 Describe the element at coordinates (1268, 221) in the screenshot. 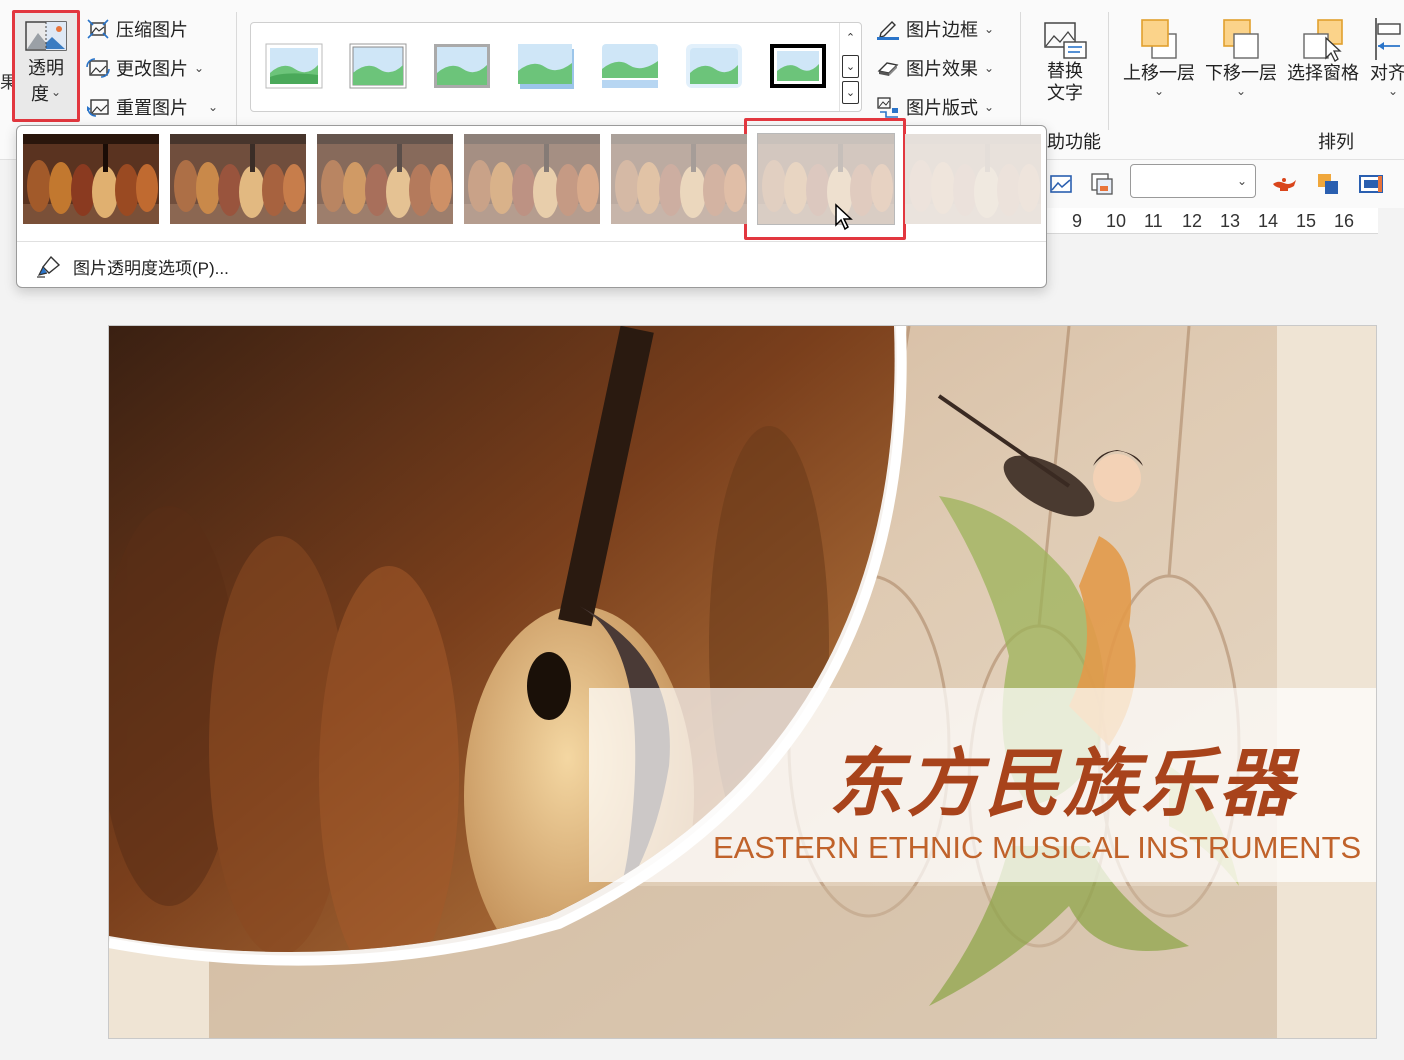

I see `ruler-number: 14` at that location.